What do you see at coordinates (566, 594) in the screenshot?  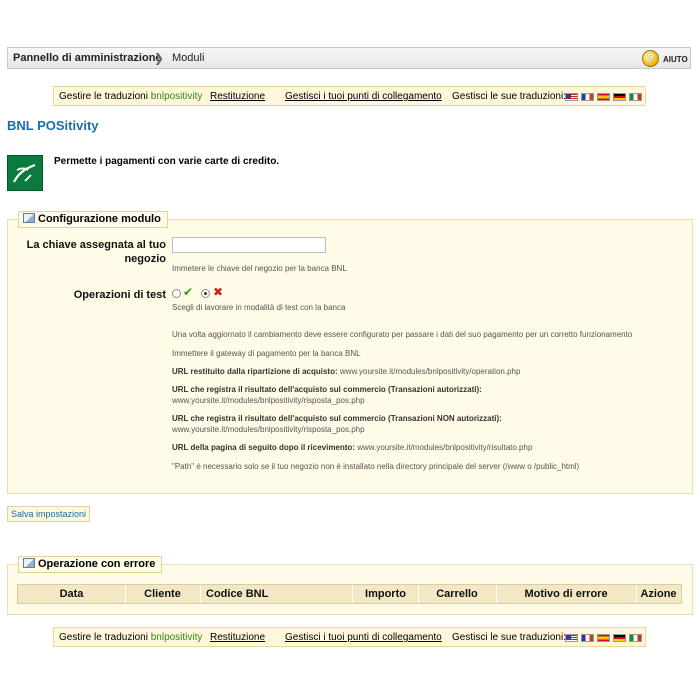 I see `column-motivo-errore: Motivo di errore` at bounding box center [566, 594].